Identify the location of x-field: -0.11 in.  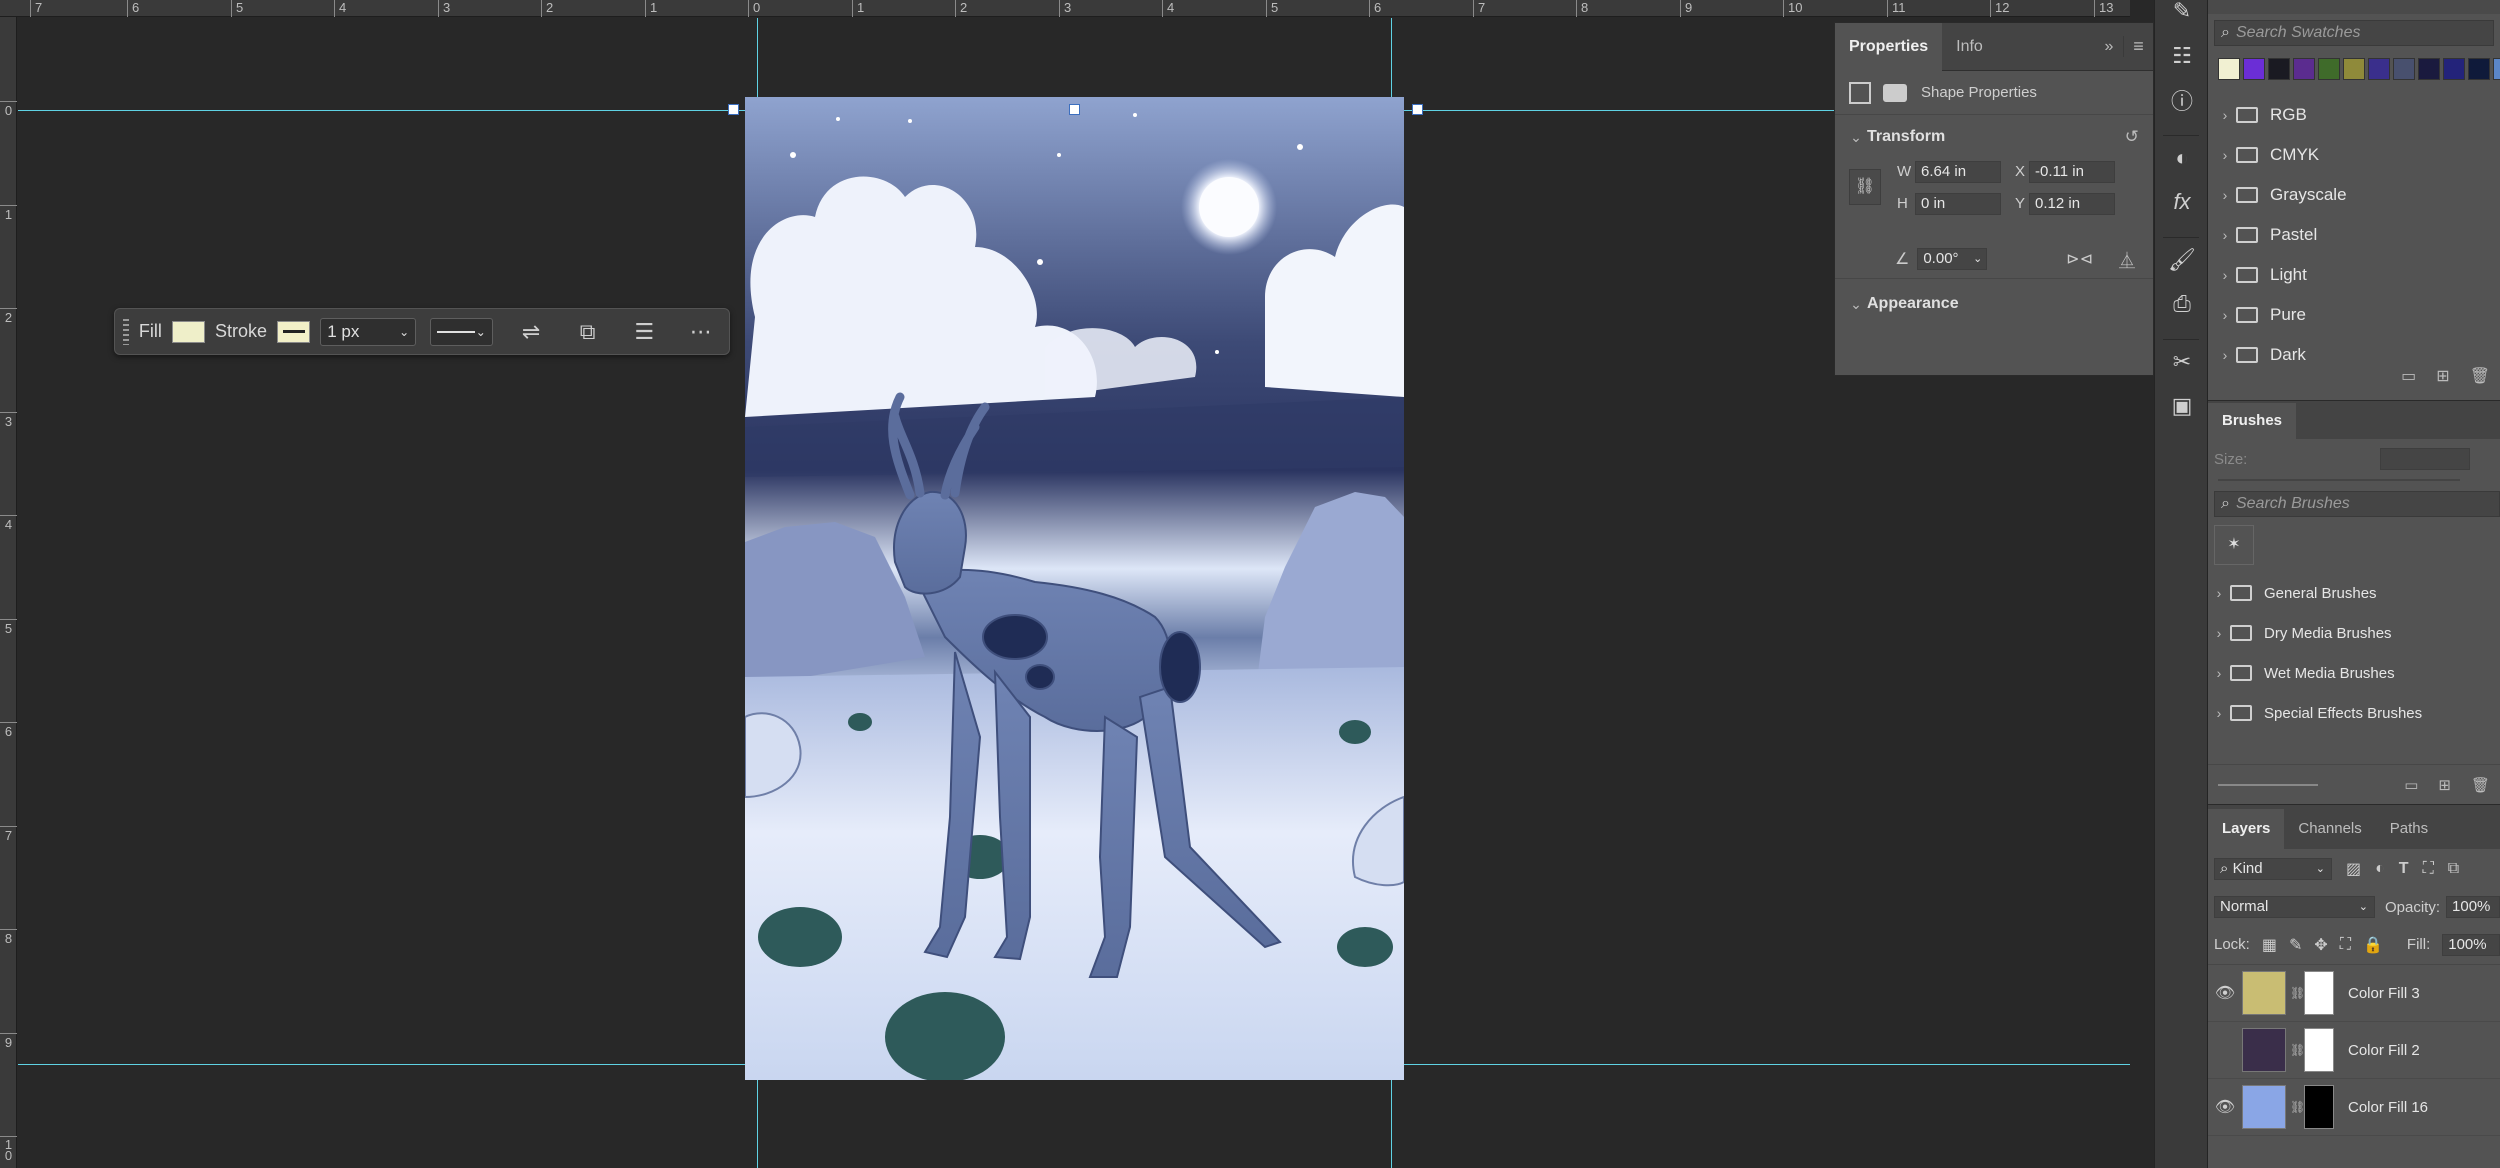
(2072, 172).